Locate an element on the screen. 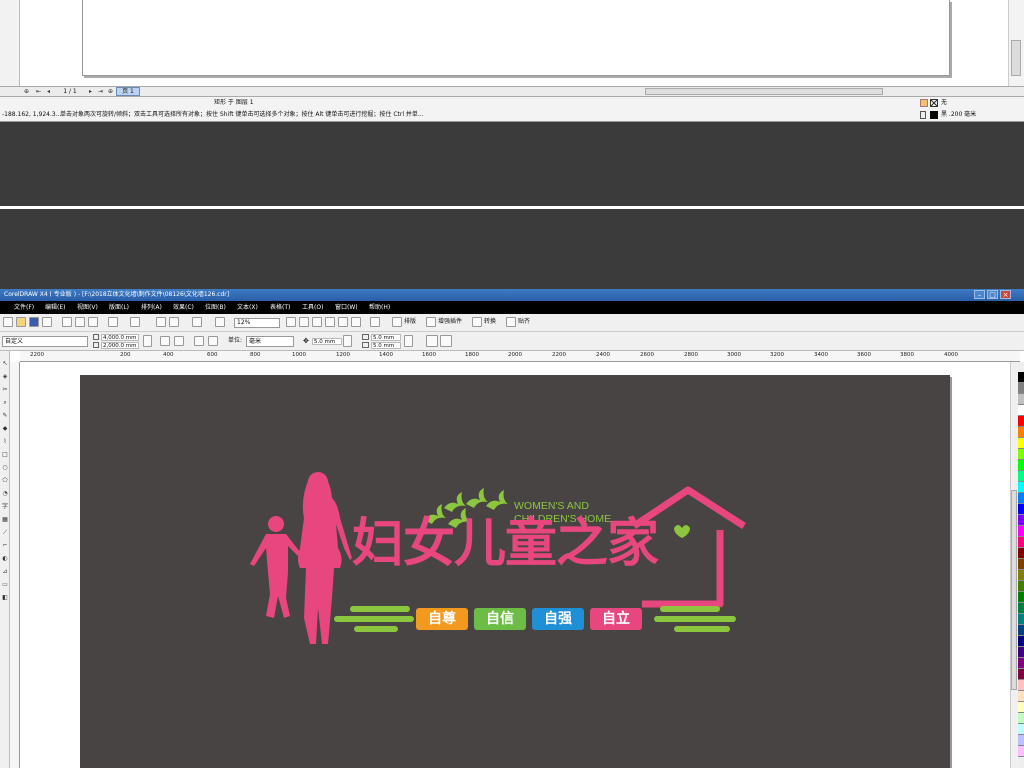  menu-edit: 编辑(E) is located at coordinates (55, 307).